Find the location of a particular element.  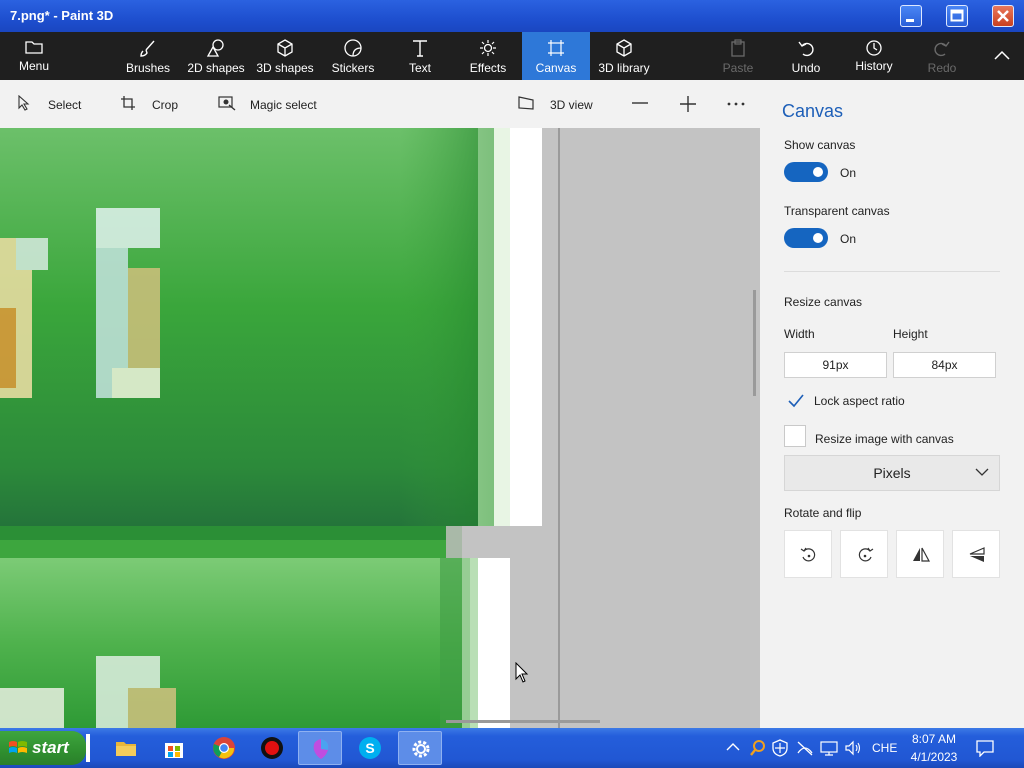

3d-shapes-icon is located at coordinates (285, 48).